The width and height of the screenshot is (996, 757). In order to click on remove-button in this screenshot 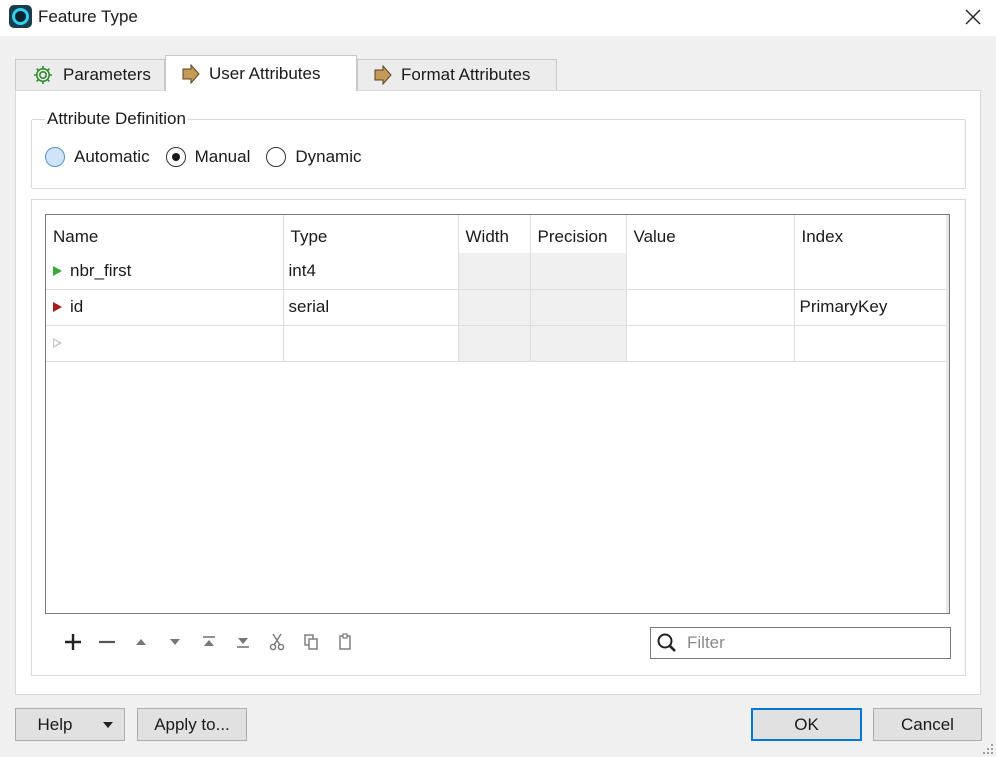, I will do `click(107, 642)`.